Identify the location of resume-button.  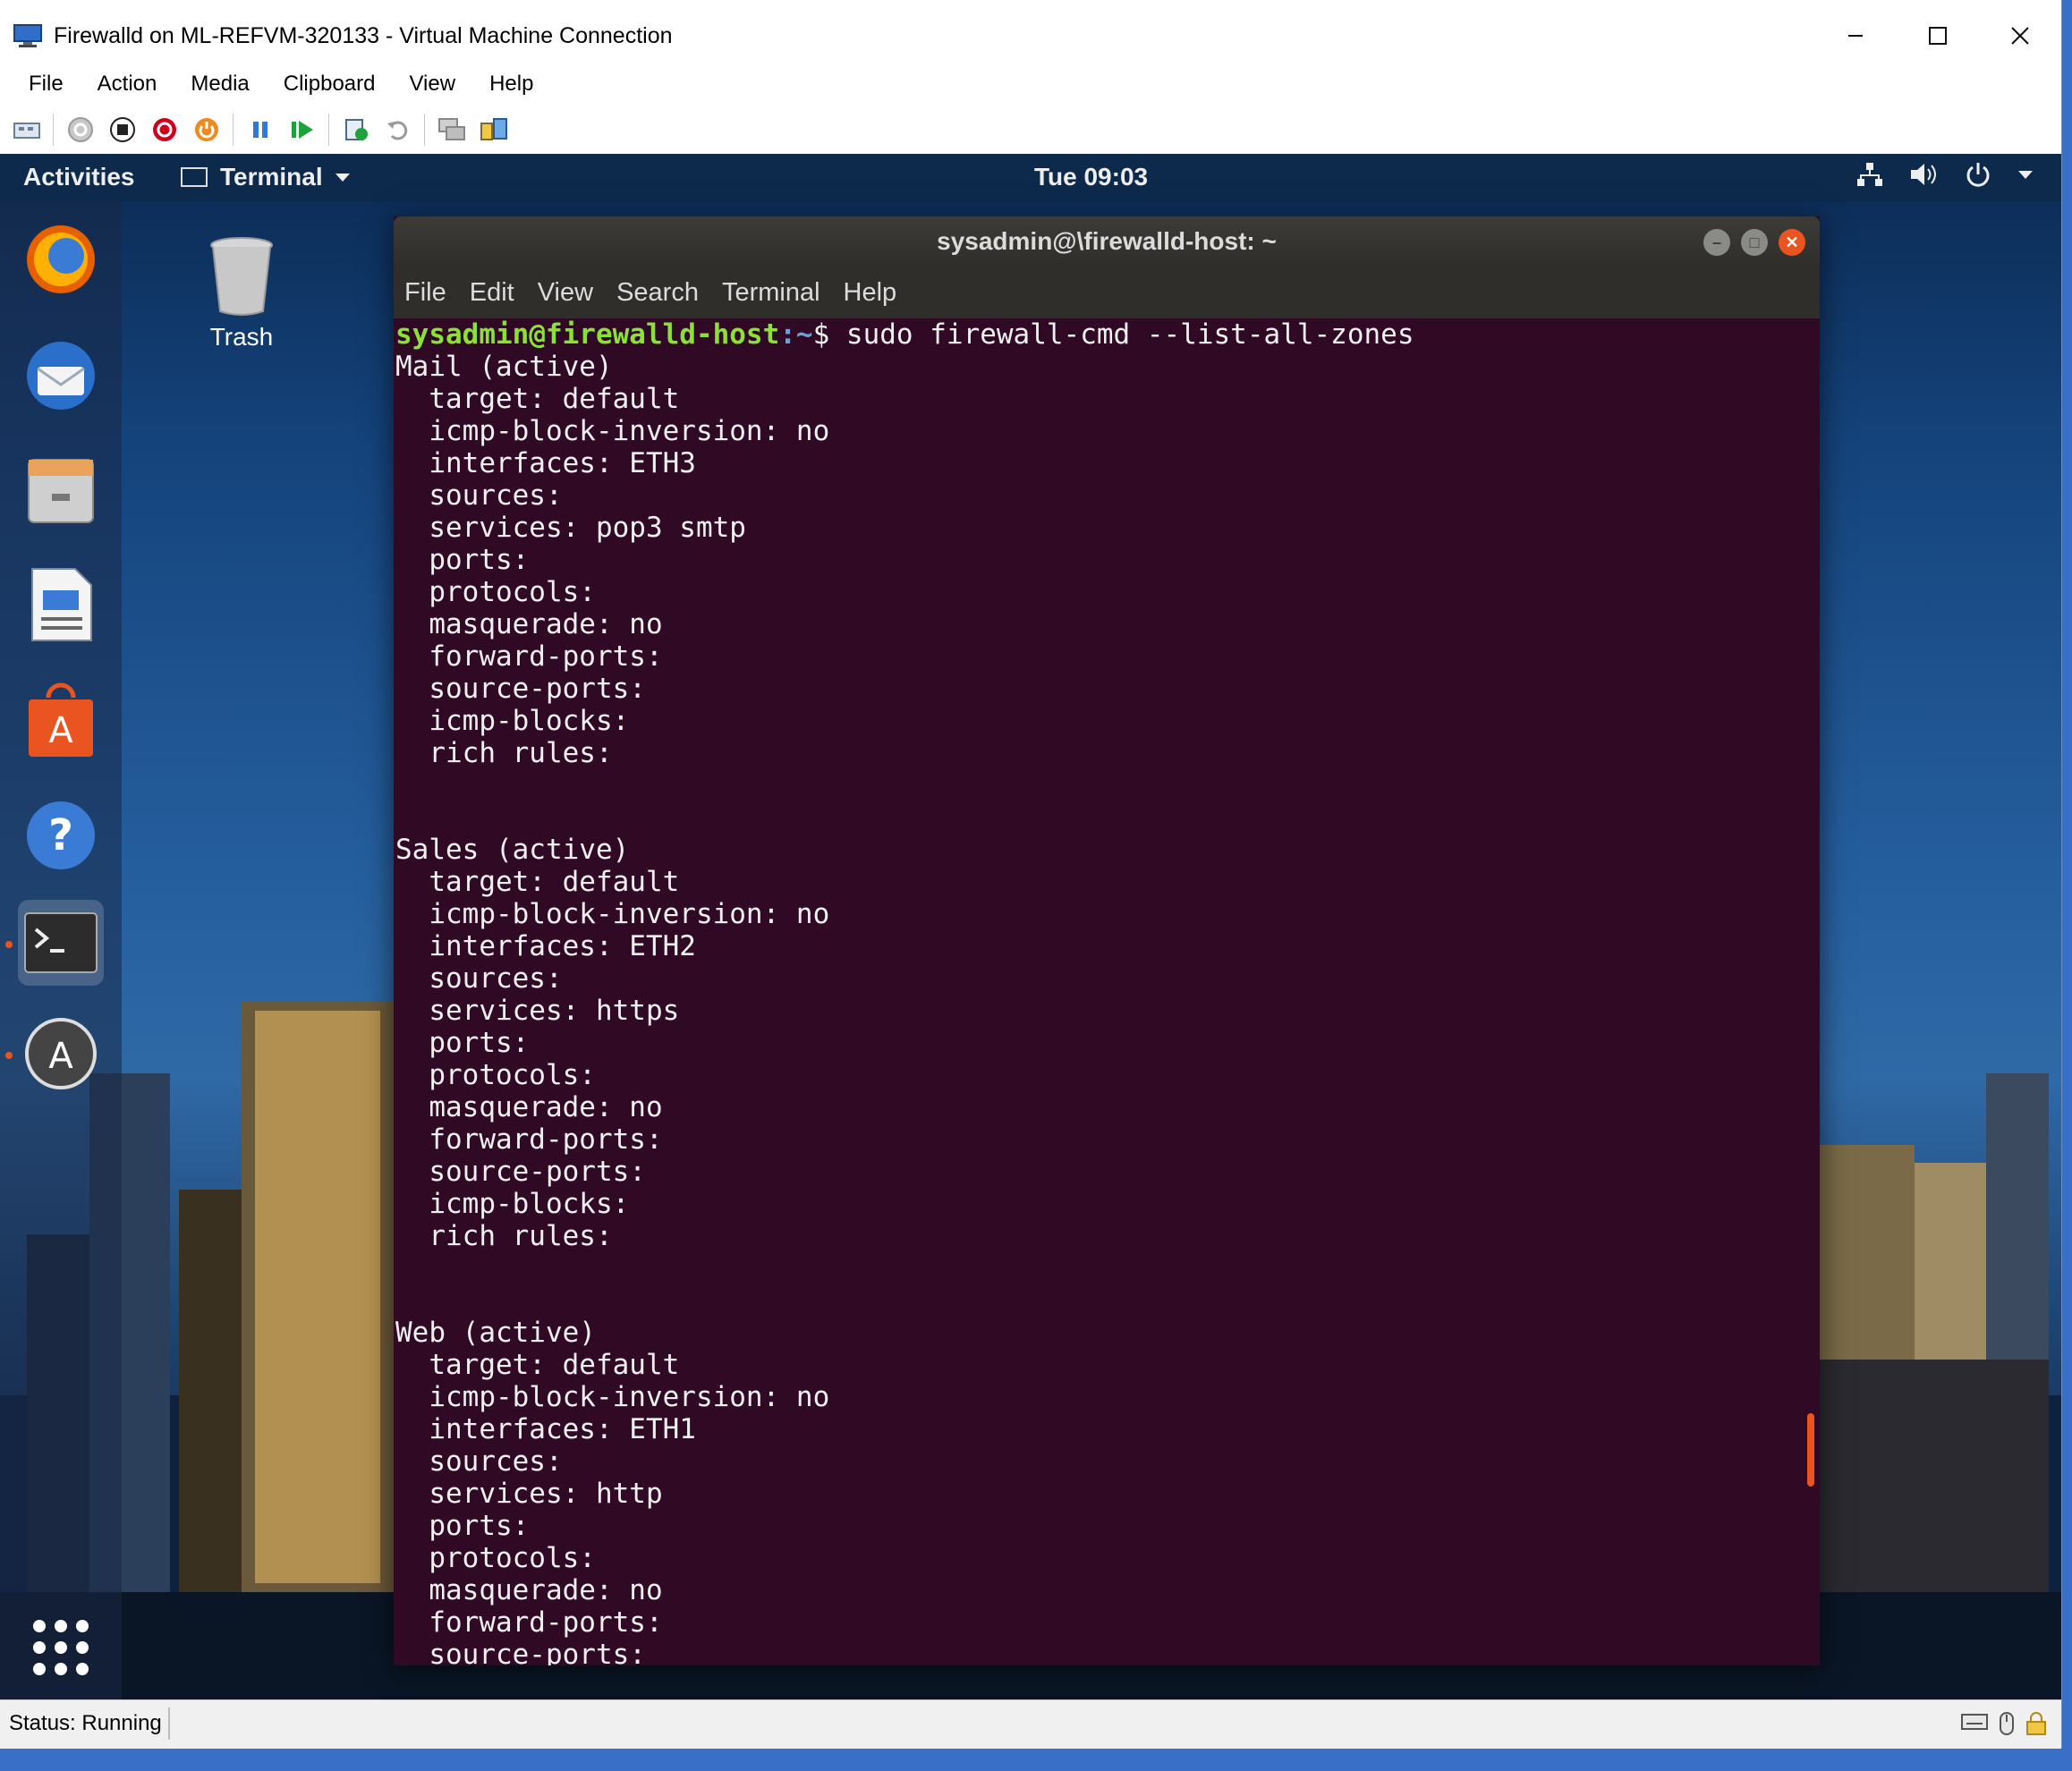
(303, 129).